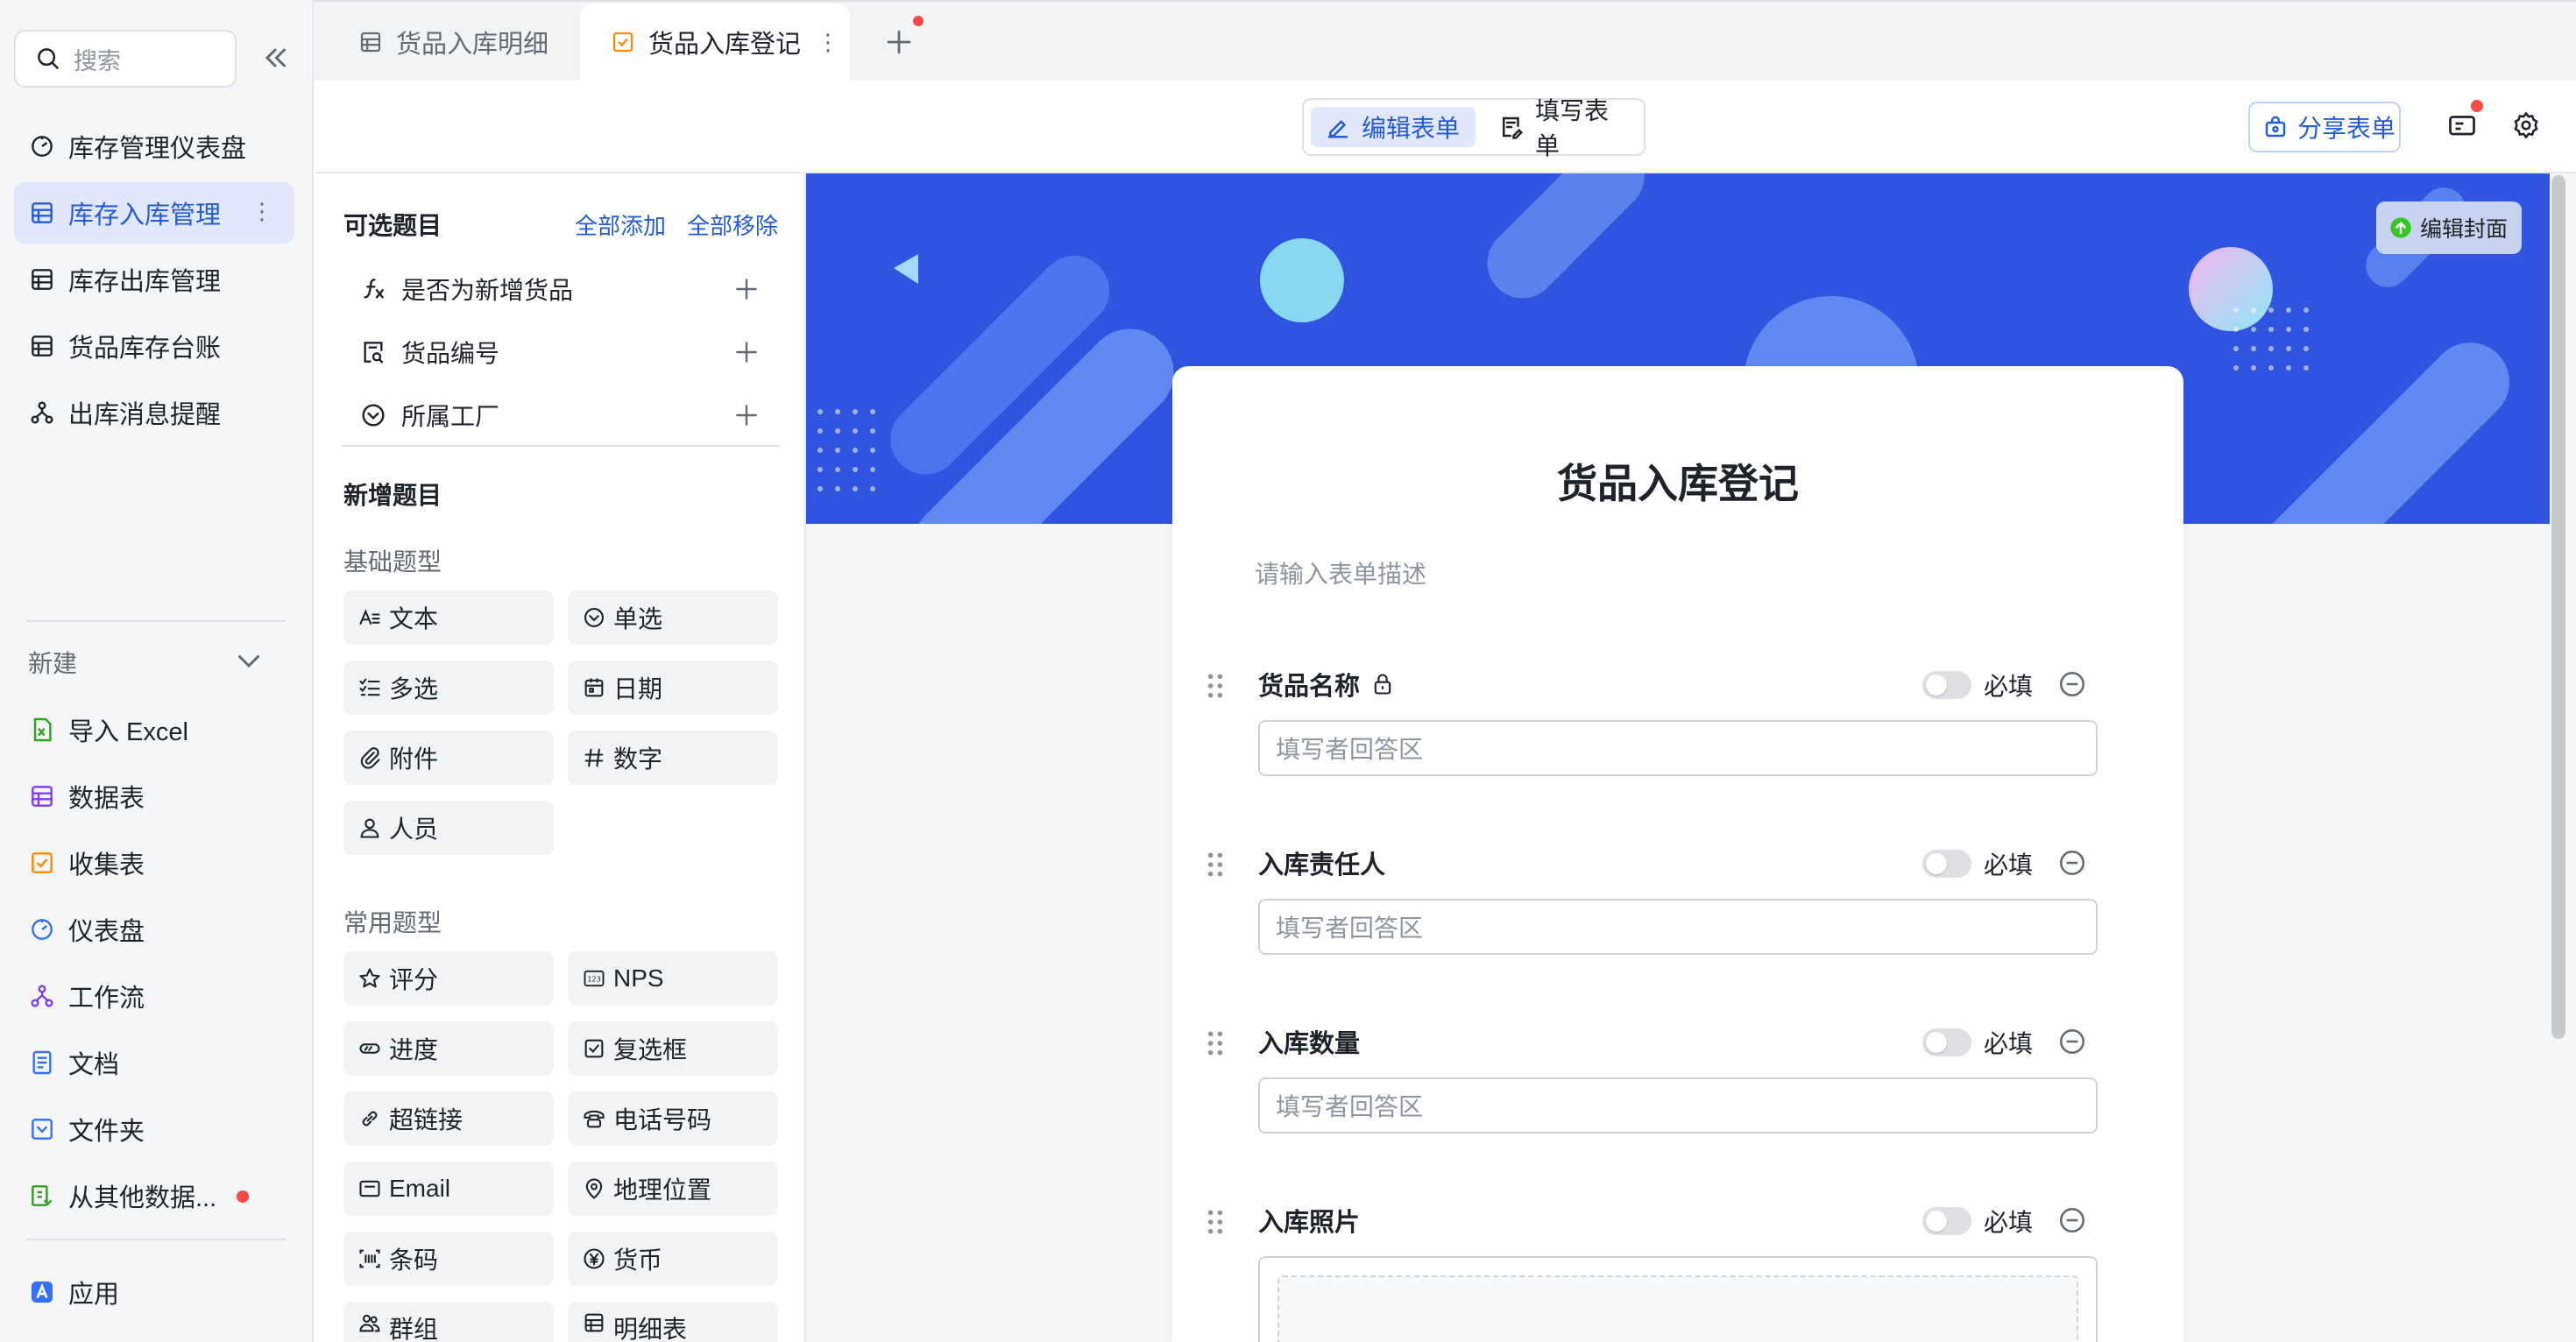  I want to click on type-currency-button: 货币, so click(673, 1259).